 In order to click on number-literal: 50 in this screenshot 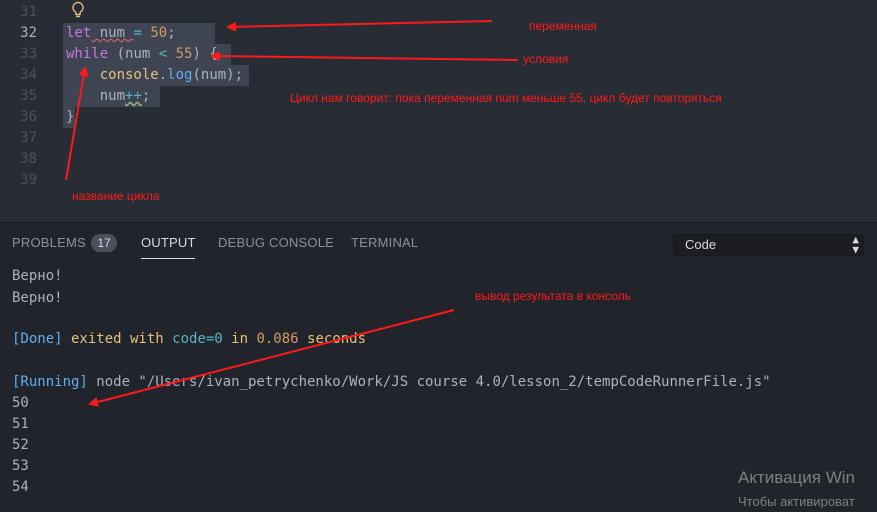, I will do `click(159, 33)`.